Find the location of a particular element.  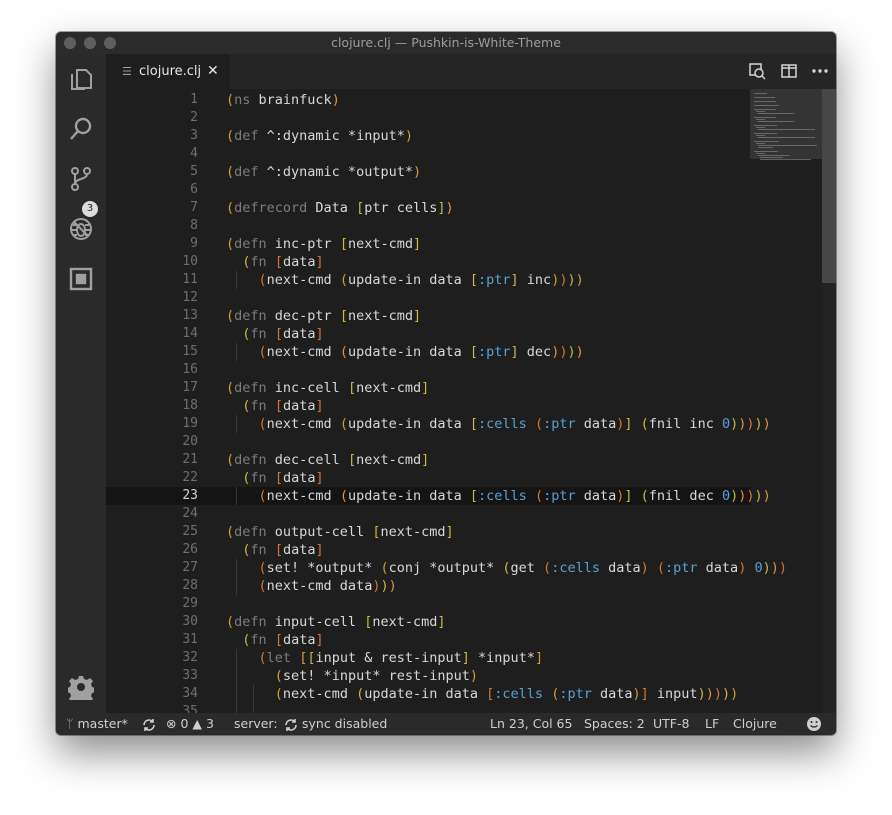

minimap-slider is located at coordinates (787, 124).